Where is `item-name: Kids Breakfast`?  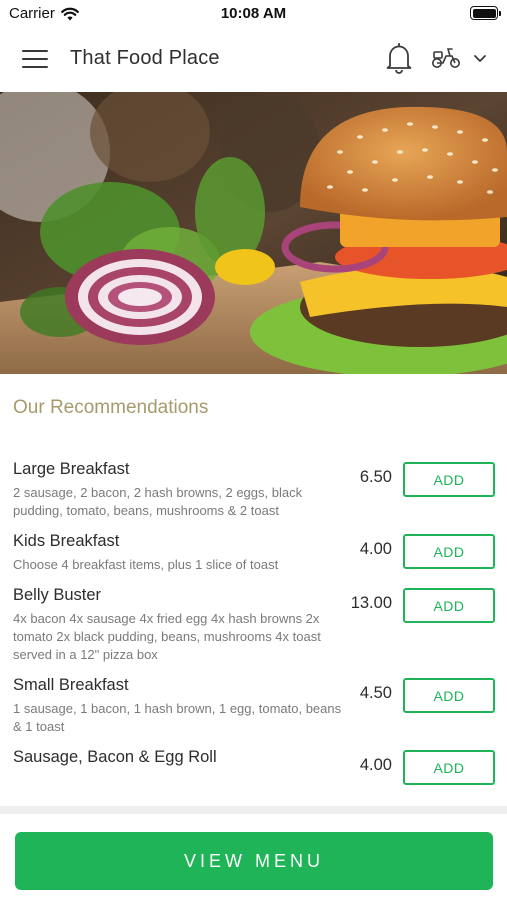 item-name: Kids Breakfast is located at coordinates (66, 541).